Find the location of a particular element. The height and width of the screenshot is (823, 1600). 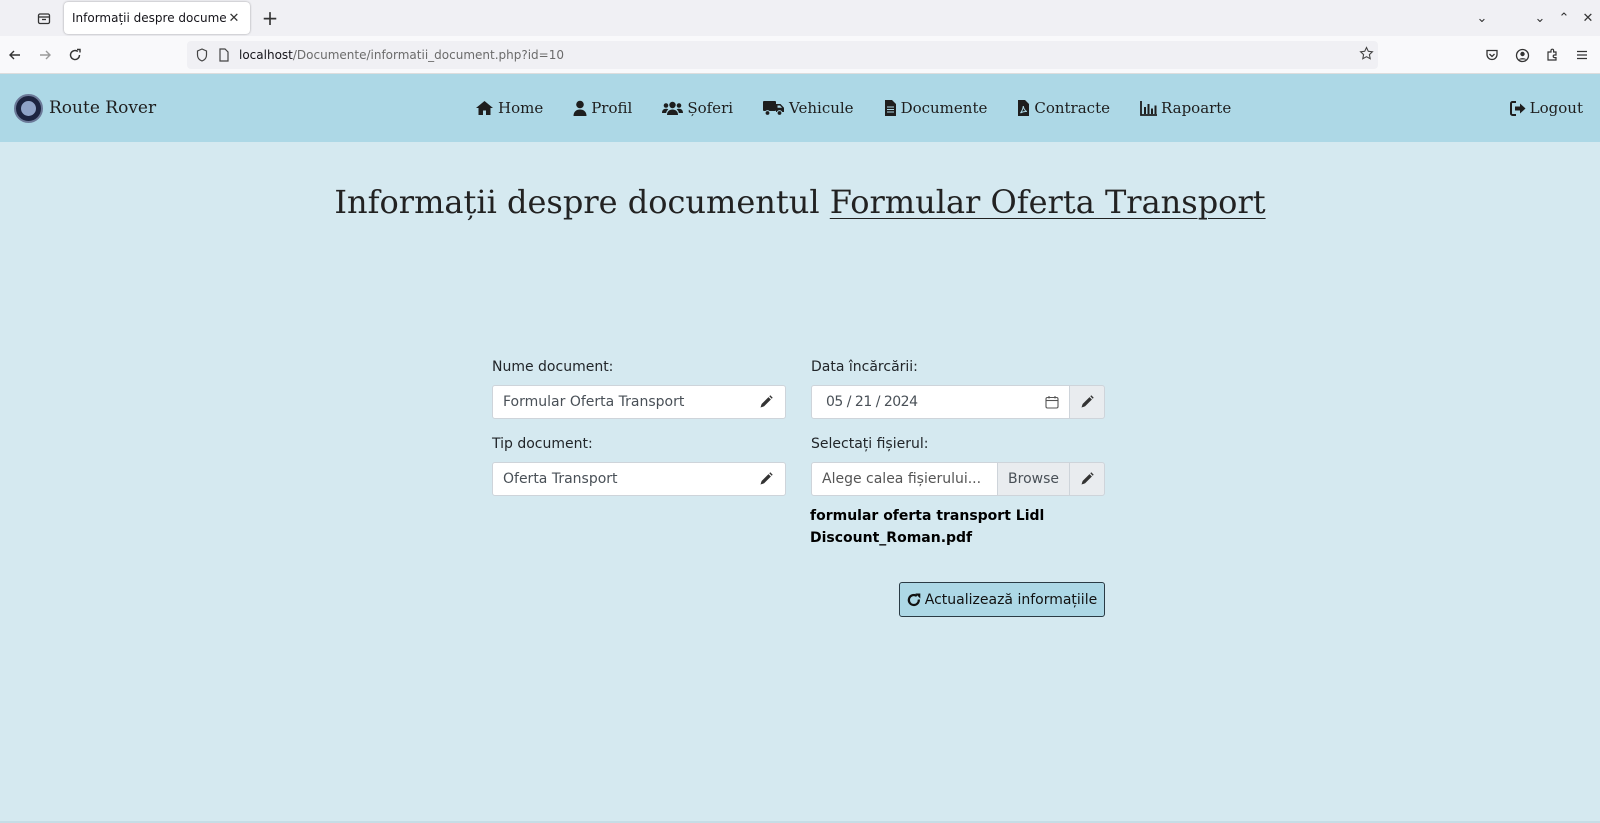

edit-file-button is located at coordinates (1087, 479).